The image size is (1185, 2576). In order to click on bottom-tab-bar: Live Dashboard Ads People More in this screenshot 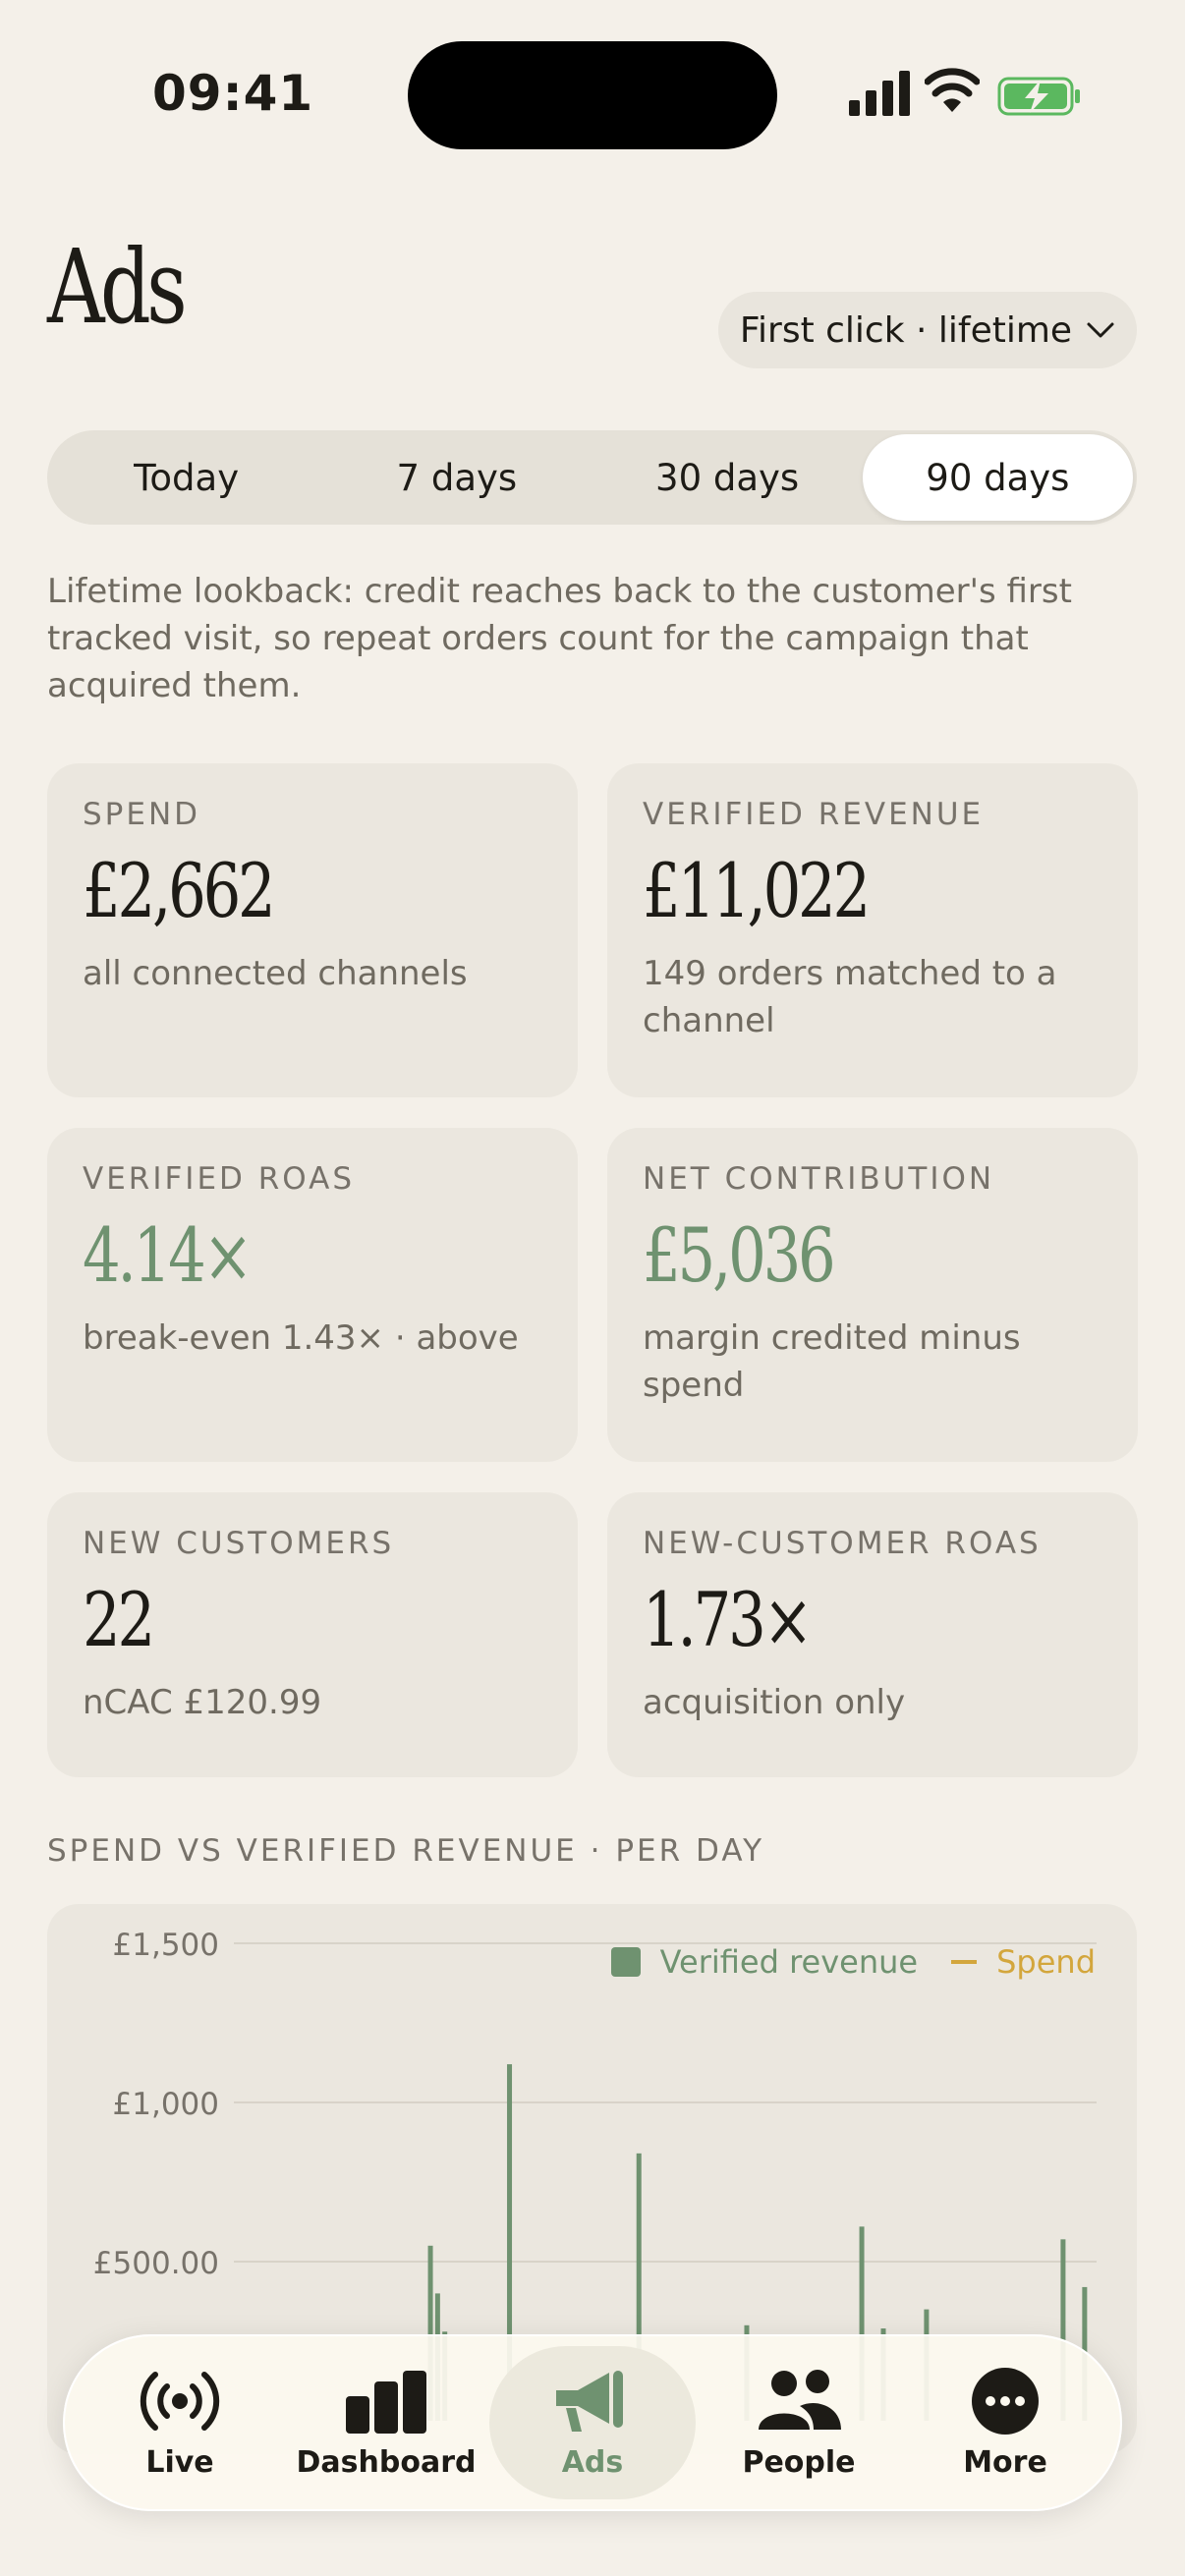, I will do `click(592, 2422)`.